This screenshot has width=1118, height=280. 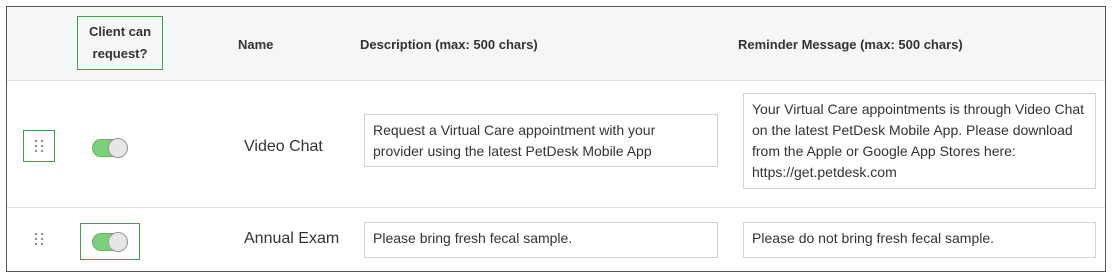 I want to click on name-header: Name, so click(x=256, y=44).